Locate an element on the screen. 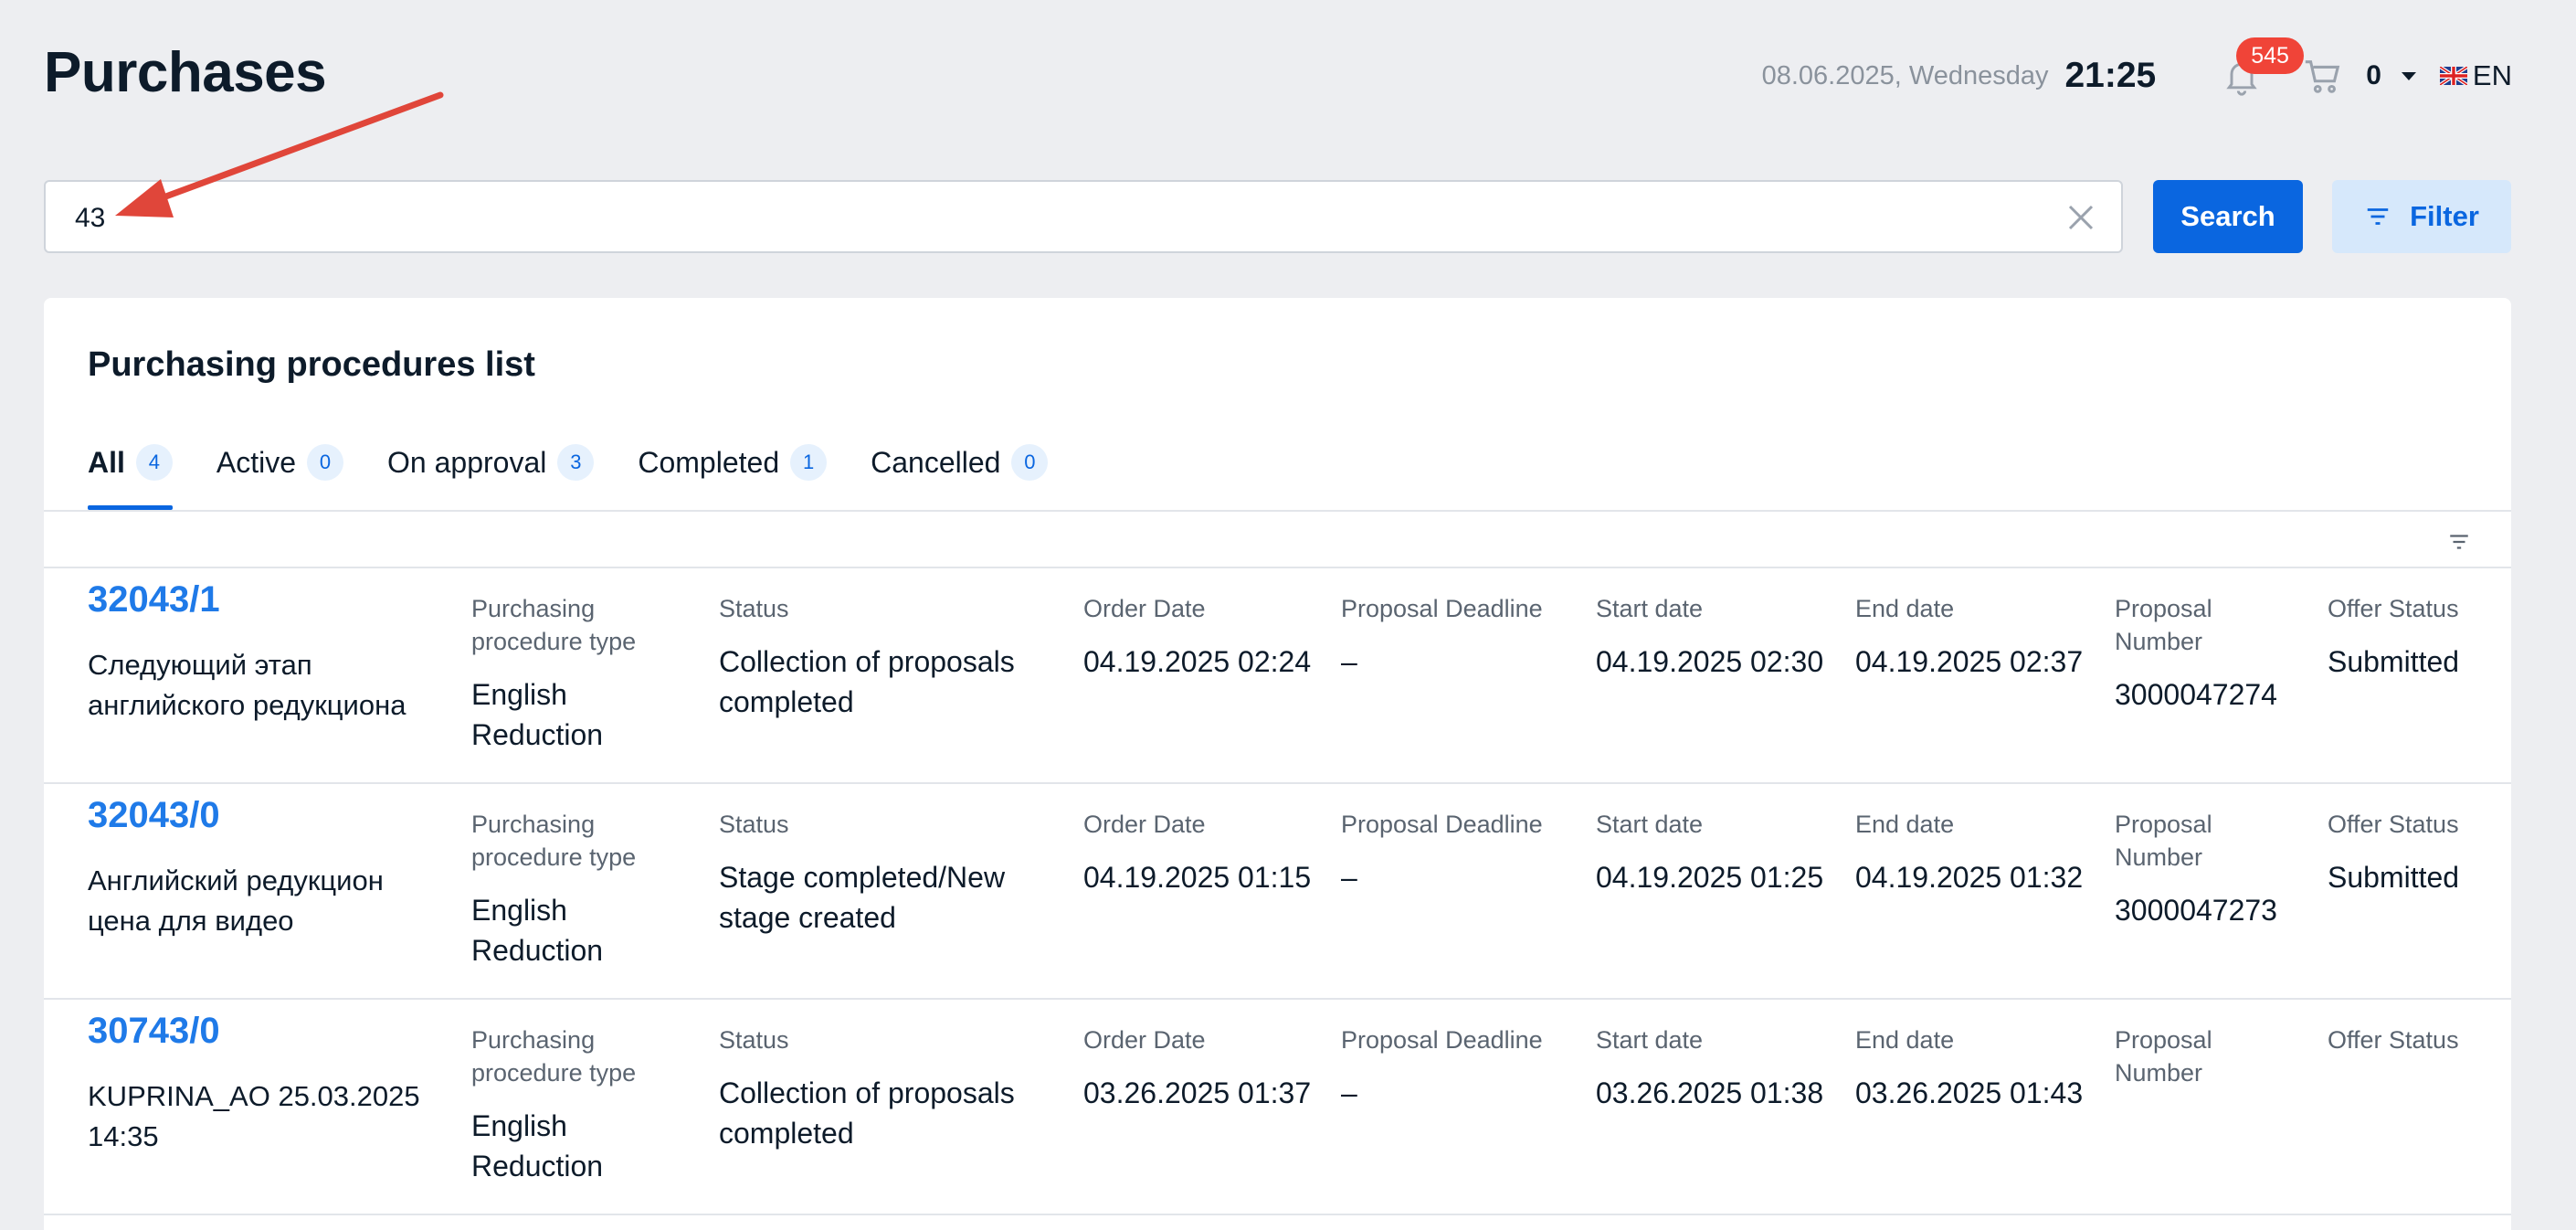  tab-label: Cancelled is located at coordinates (936, 462).